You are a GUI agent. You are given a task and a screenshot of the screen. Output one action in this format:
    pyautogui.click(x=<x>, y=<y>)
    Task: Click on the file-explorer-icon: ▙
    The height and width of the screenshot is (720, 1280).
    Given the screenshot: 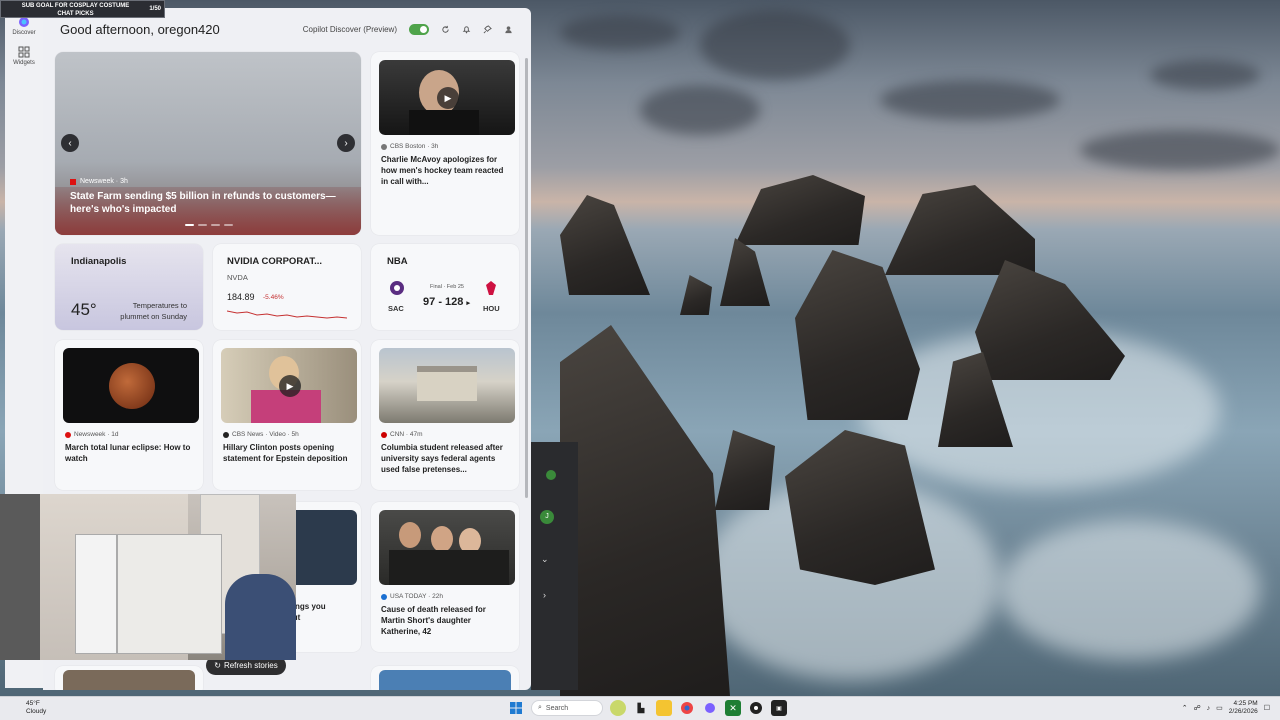 What is the action you would take?
    pyautogui.click(x=641, y=708)
    